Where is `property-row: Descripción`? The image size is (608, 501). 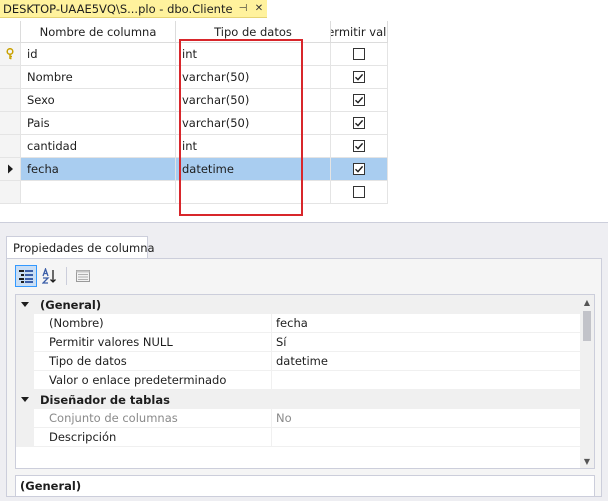
property-row: Descripción is located at coordinates (299, 437).